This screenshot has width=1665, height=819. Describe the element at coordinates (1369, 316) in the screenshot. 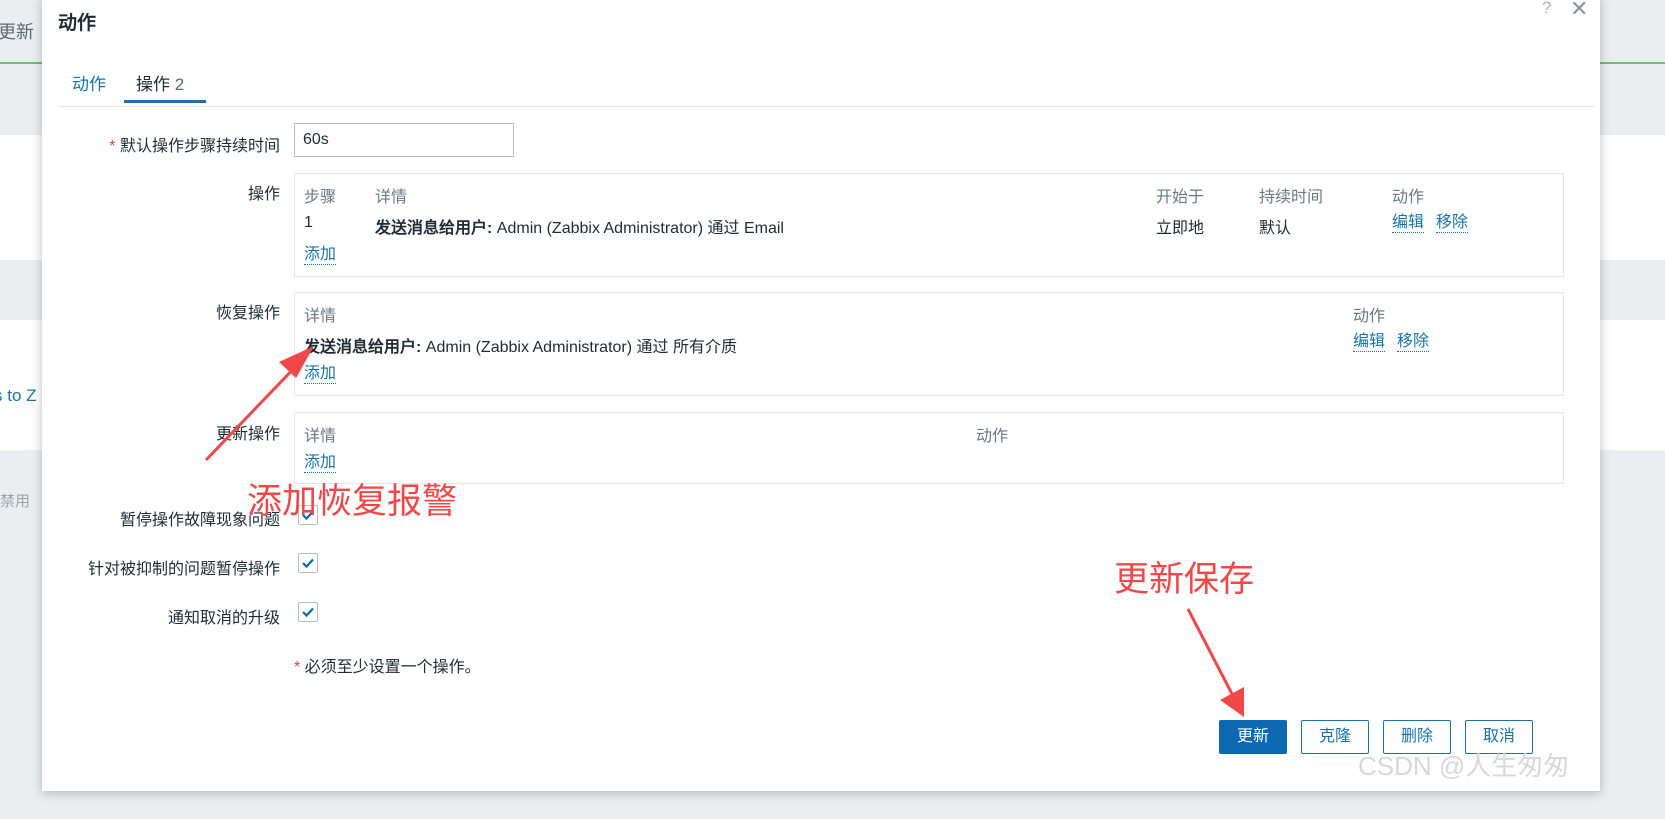

I see `rec-header-action: 动作` at that location.